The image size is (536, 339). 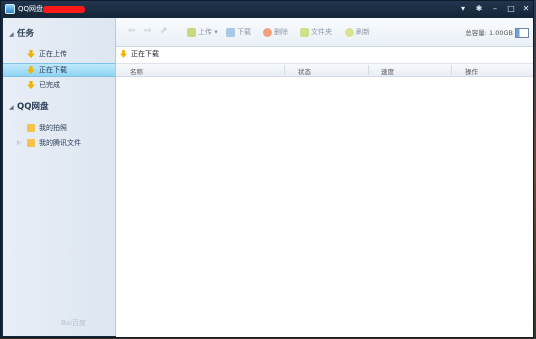 I want to click on netdisk-section-header: ◢ QQ网盘, so click(x=28, y=106).